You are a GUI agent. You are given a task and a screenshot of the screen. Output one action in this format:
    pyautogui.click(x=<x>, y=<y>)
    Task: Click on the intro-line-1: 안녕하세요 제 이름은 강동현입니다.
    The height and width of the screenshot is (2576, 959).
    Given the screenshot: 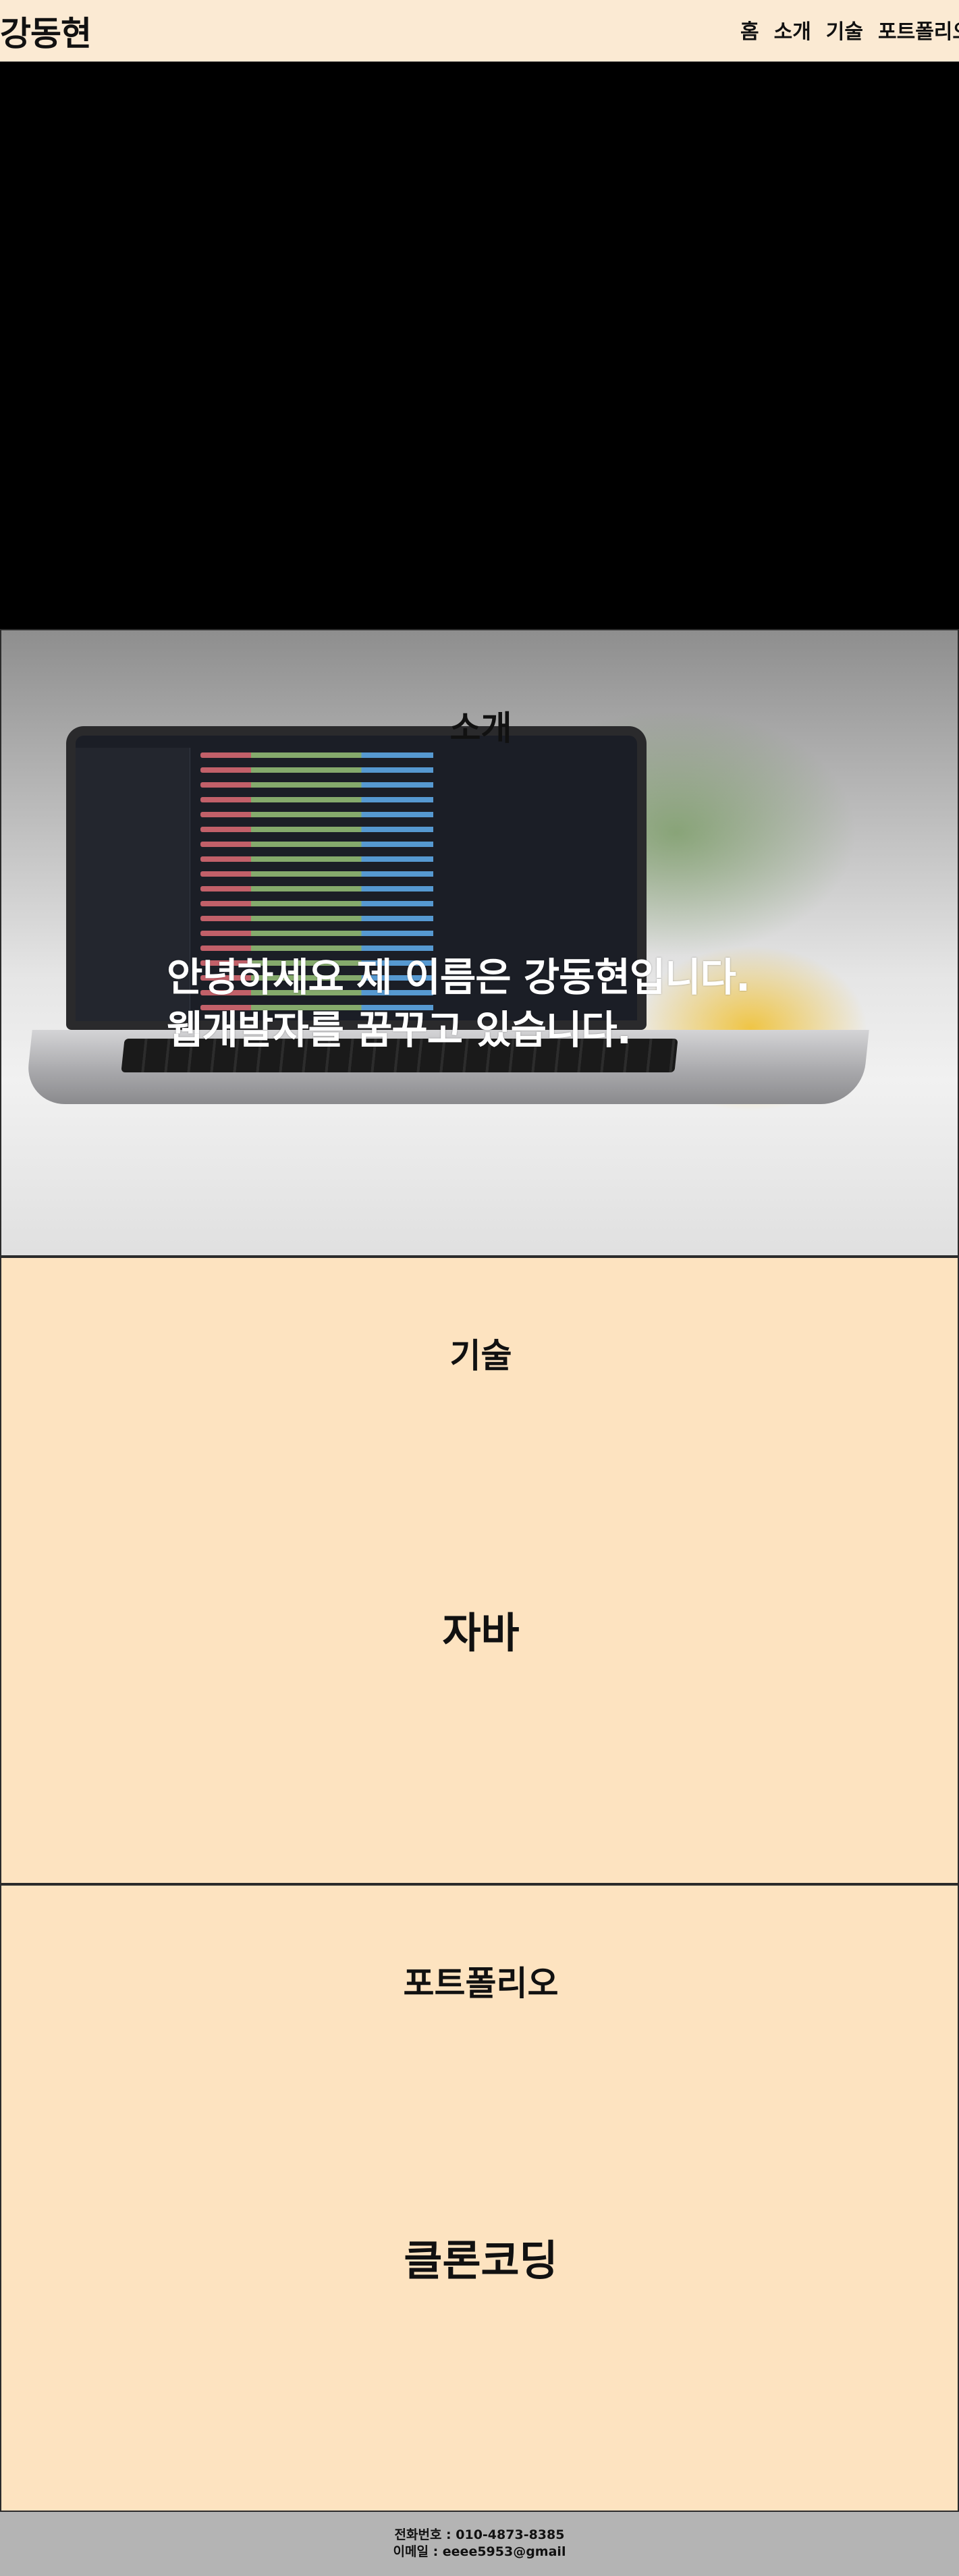 What is the action you would take?
    pyautogui.click(x=458, y=977)
    